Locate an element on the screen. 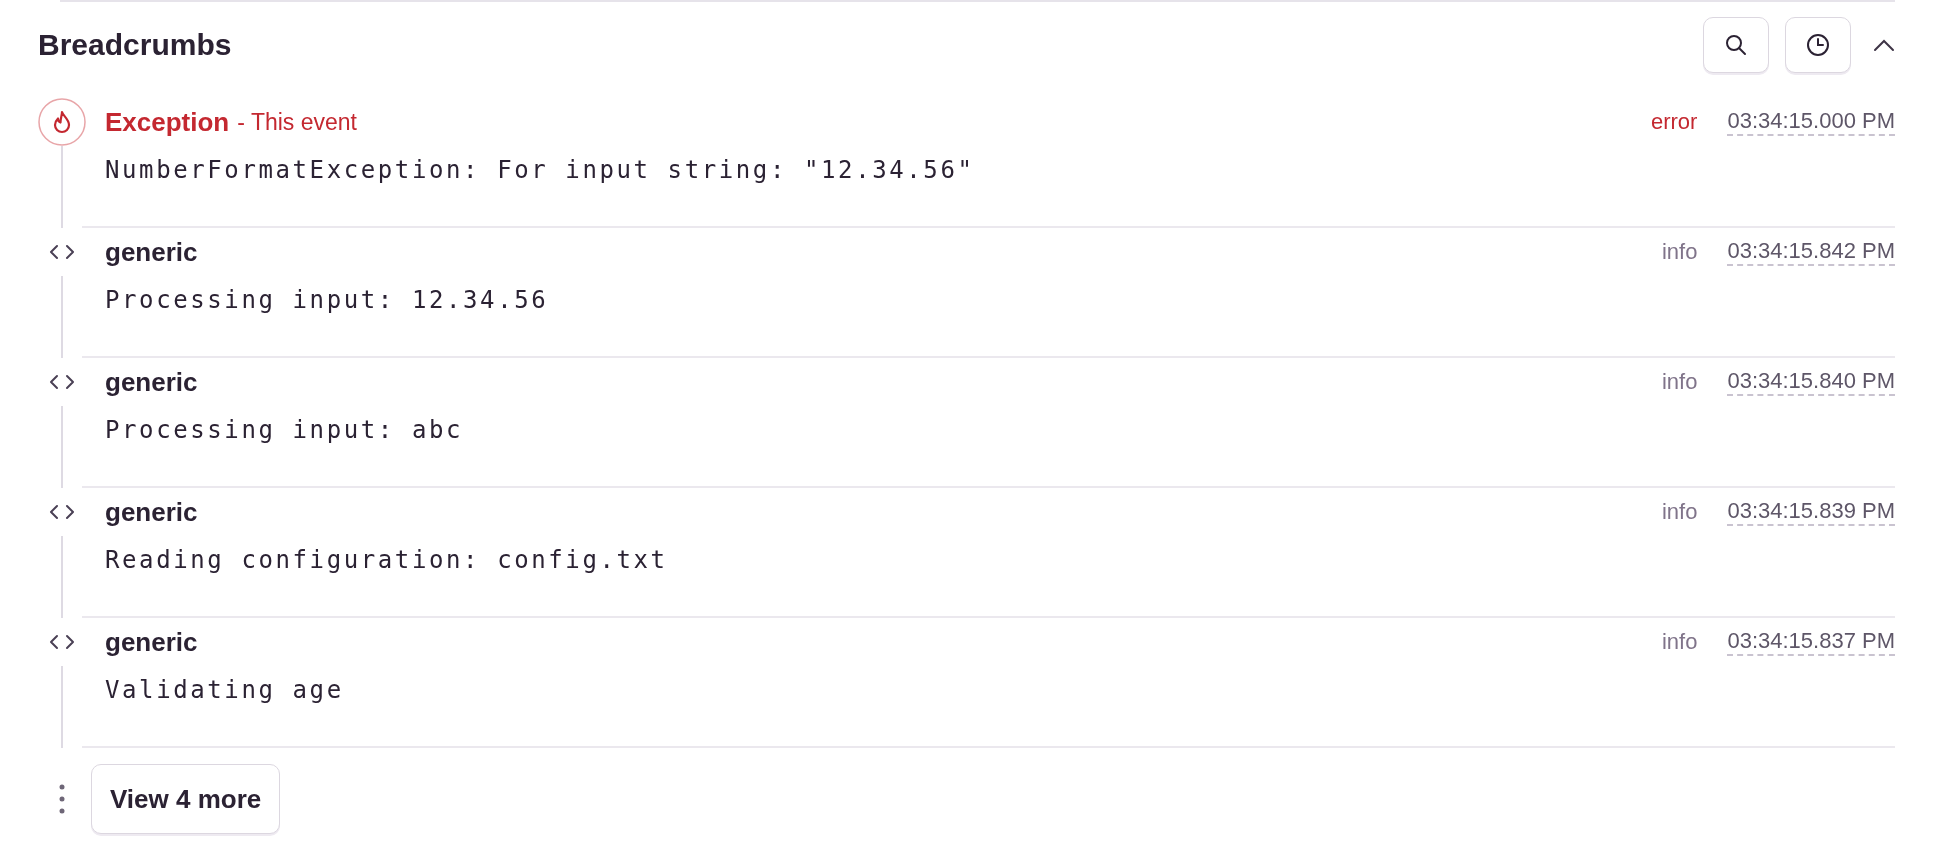 This screenshot has height=856, width=1948. vertical-dots-icon is located at coordinates (62, 799).